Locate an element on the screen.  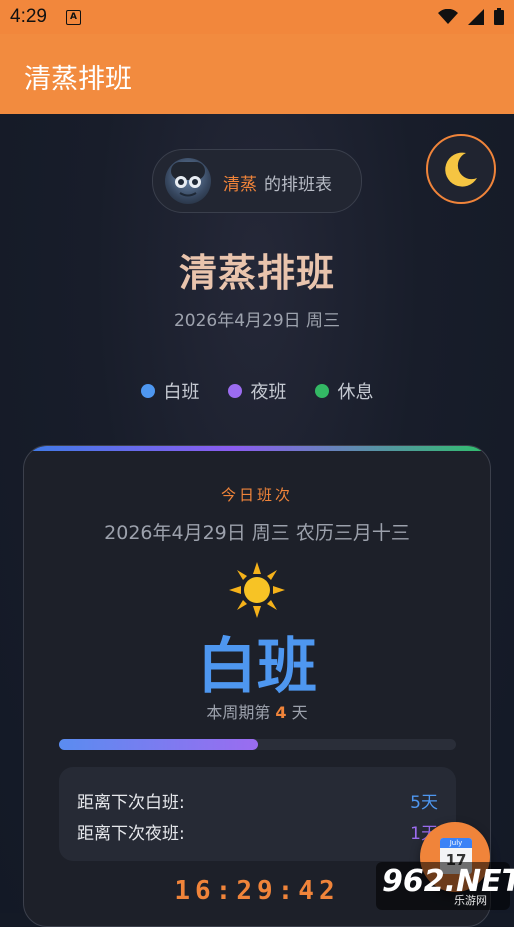
moon-icon is located at coordinates (461, 169).